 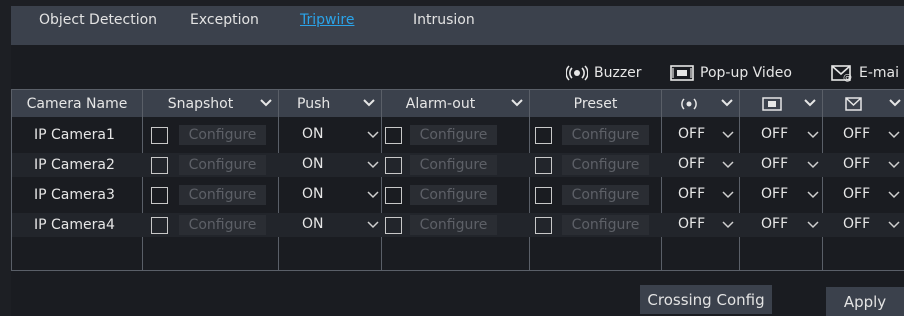 What do you see at coordinates (863, 103) in the screenshot?
I see `header-email` at bounding box center [863, 103].